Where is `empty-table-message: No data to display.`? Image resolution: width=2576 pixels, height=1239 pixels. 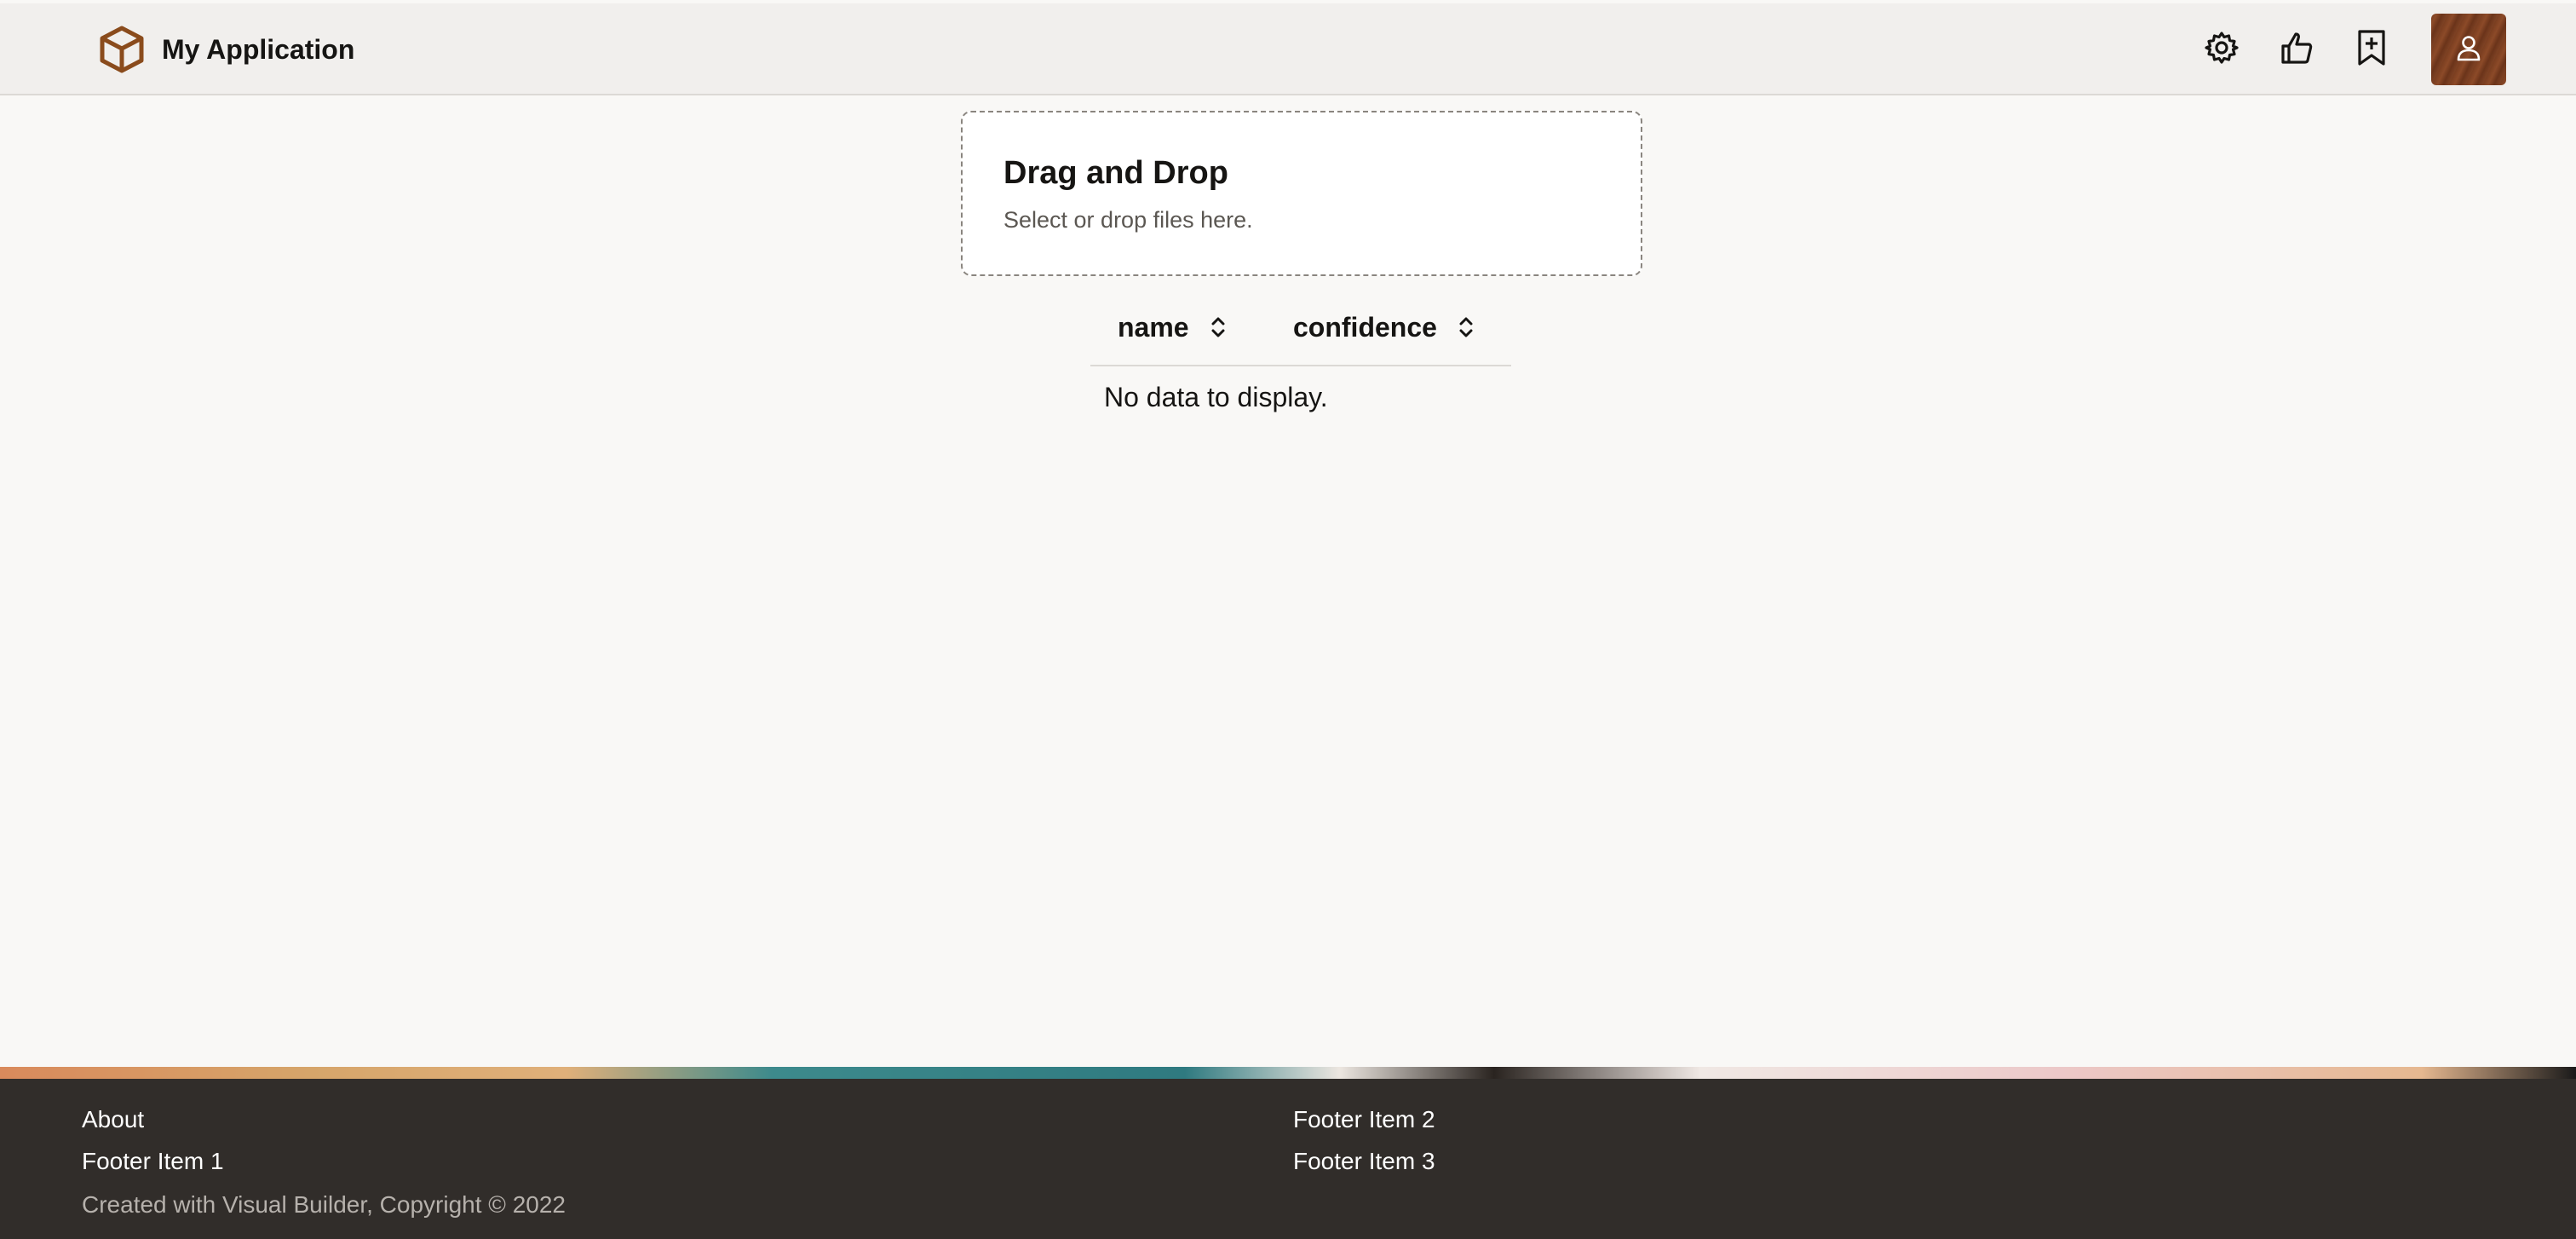 empty-table-message: No data to display. is located at coordinates (1216, 397).